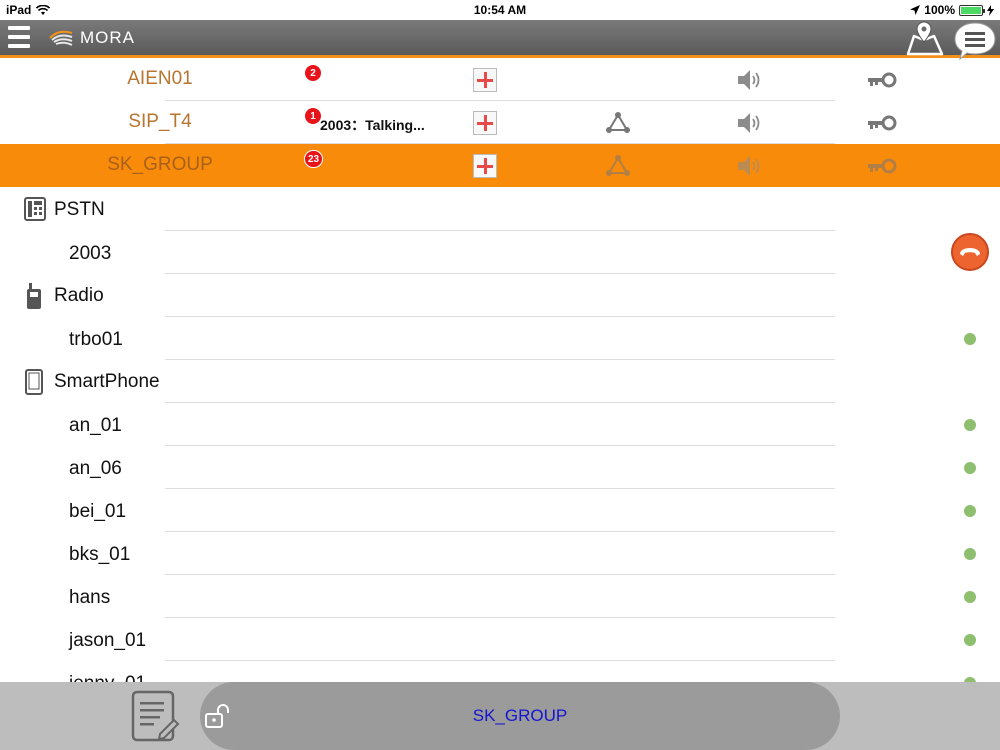 The image size is (1000, 750). What do you see at coordinates (500, 639) in the screenshot?
I see `list-item: jason_01` at bounding box center [500, 639].